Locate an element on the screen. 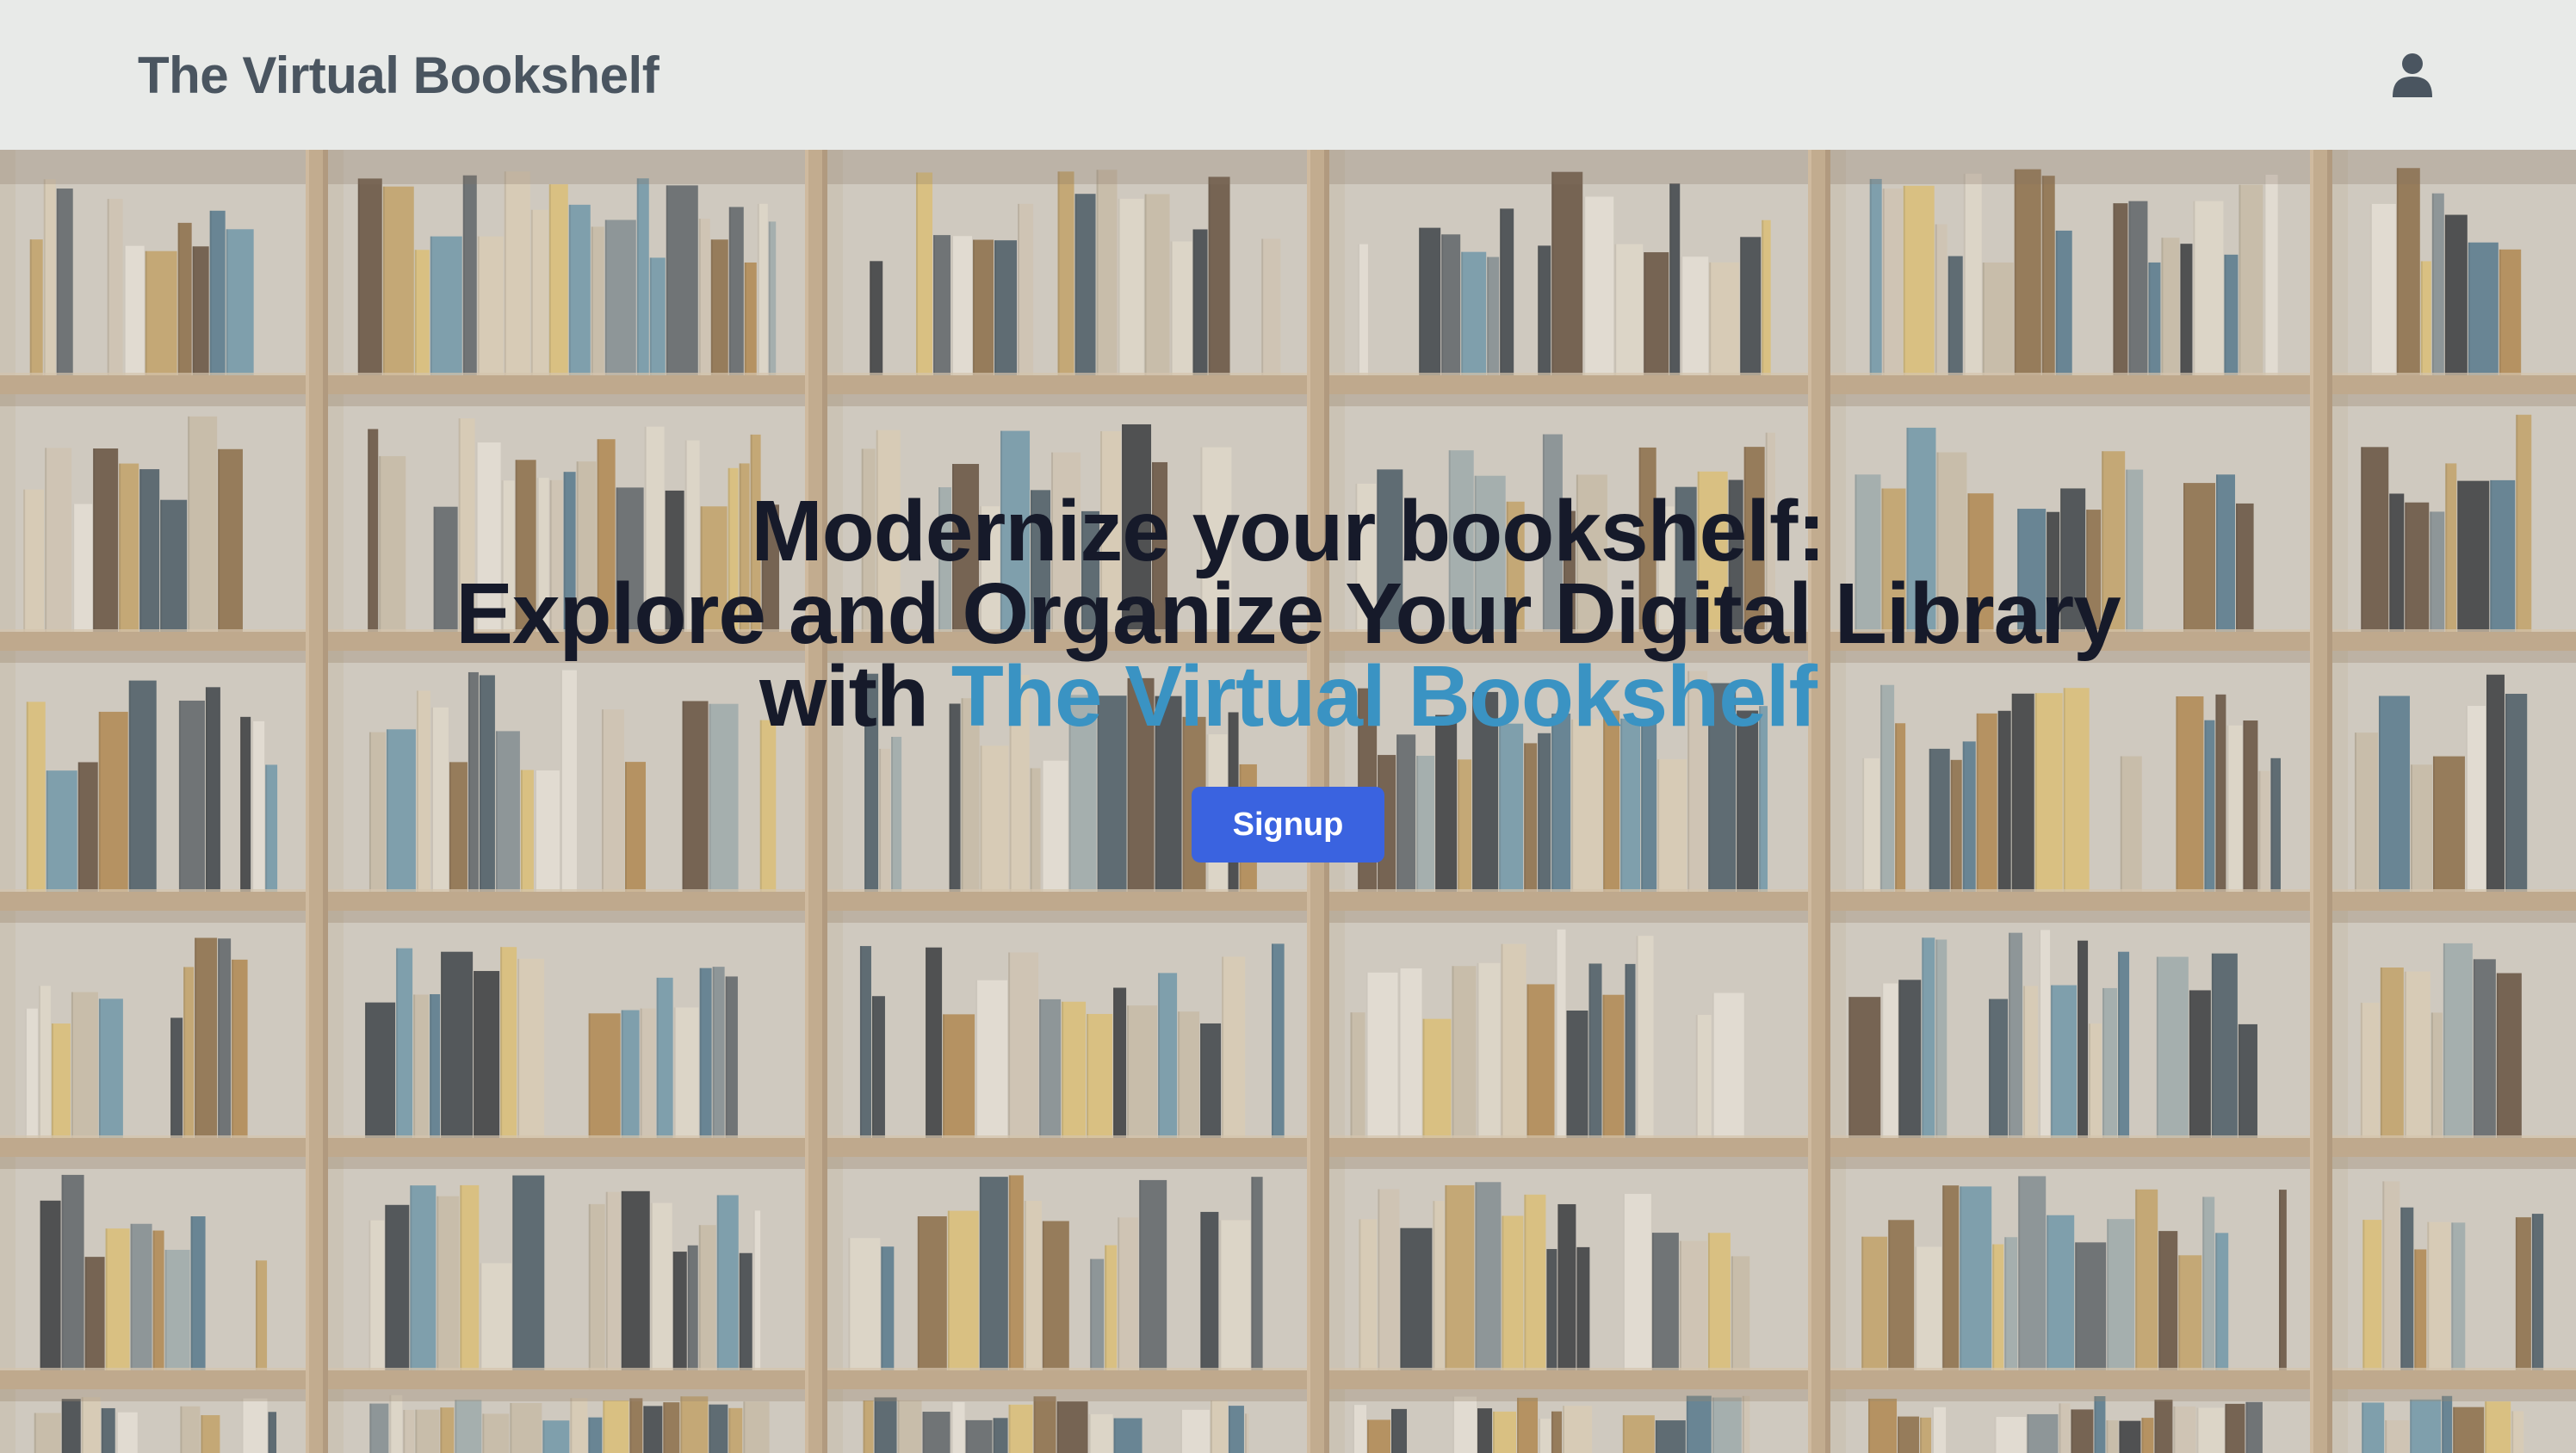 The image size is (2576, 1453). navbar: The Virtual Bookshelf is located at coordinates (1288, 75).